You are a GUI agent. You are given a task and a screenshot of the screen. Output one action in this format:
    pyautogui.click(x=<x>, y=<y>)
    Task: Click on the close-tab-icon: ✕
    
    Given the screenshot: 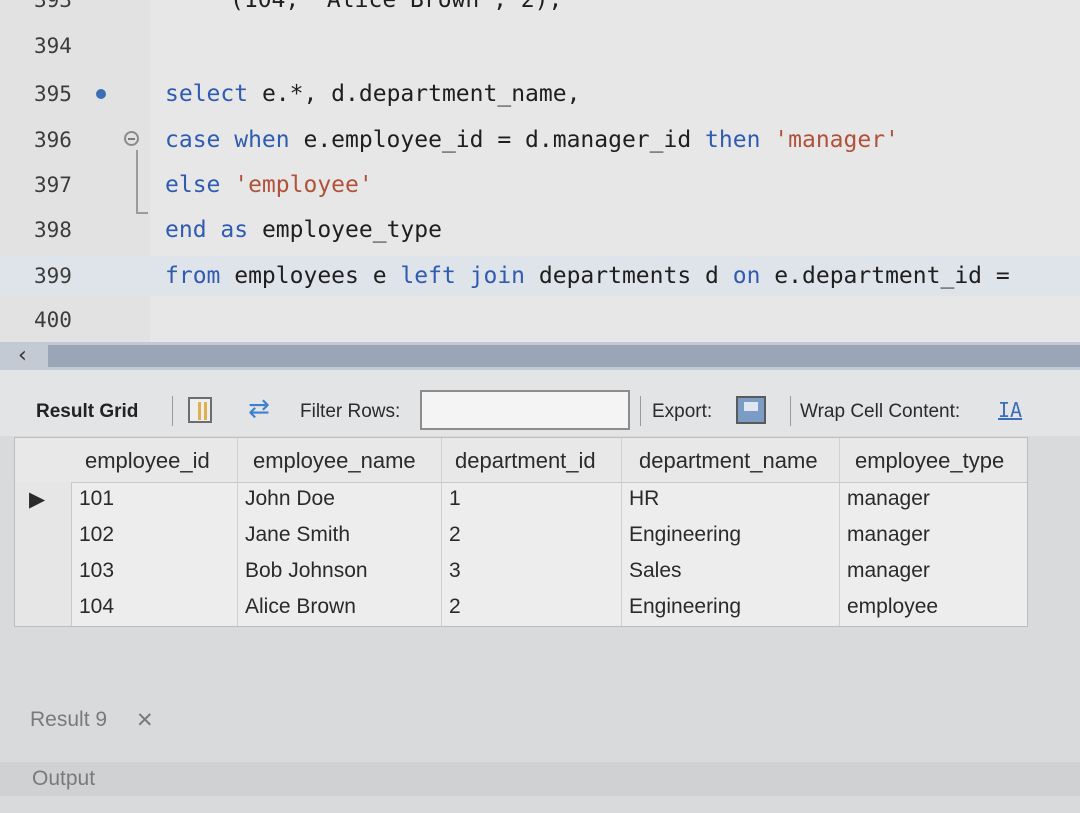 What is the action you would take?
    pyautogui.click(x=145, y=720)
    